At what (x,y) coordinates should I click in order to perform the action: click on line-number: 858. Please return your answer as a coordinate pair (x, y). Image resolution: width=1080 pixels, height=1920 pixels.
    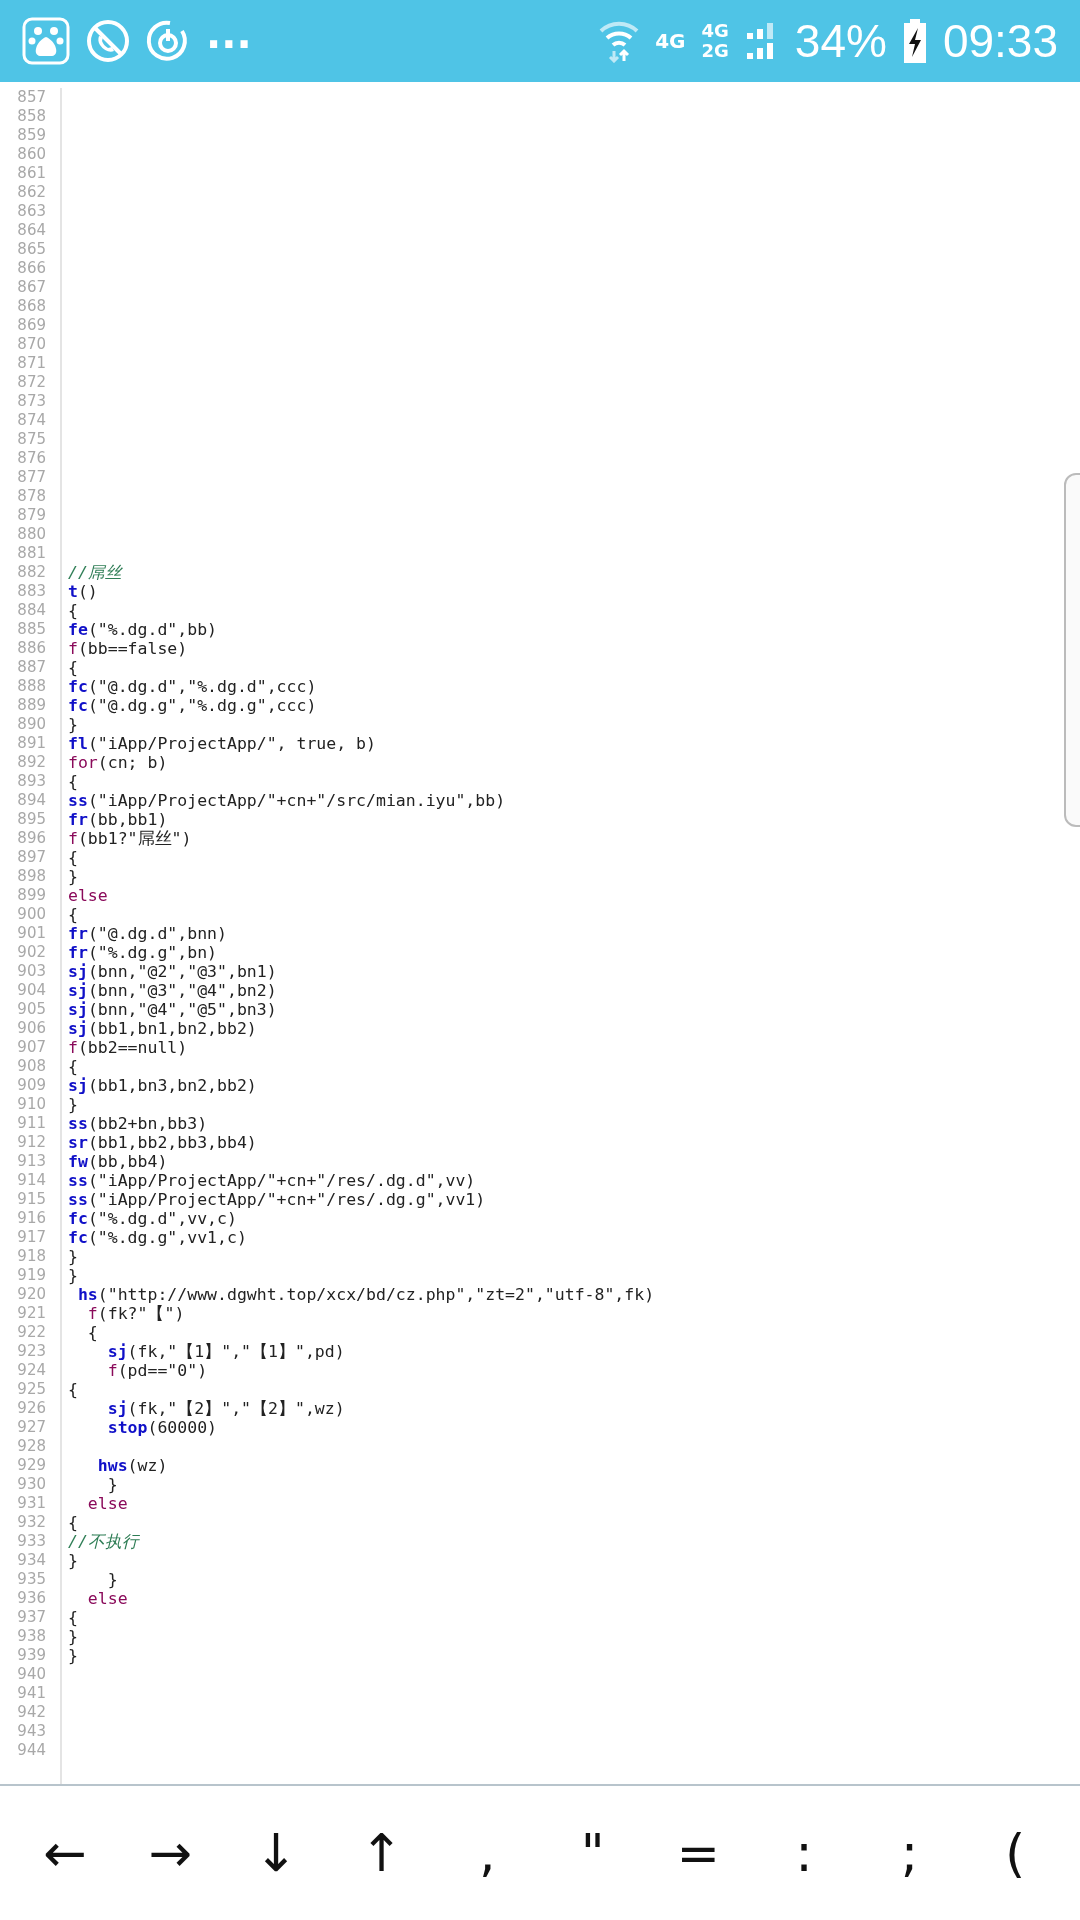
    Looking at the image, I should click on (31, 116).